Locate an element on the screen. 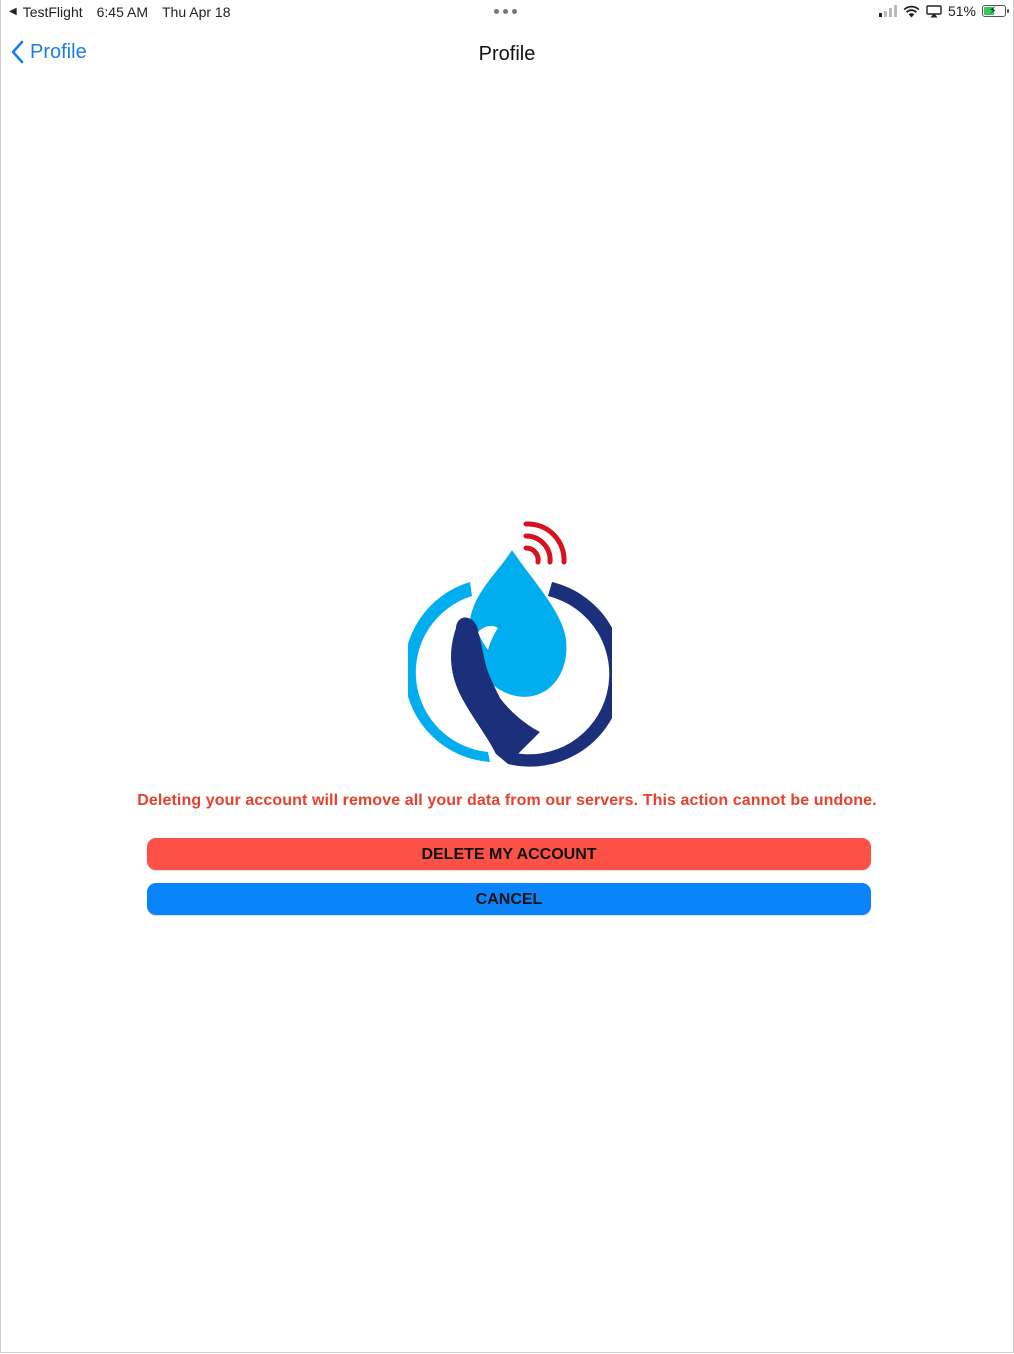  navigation-bar: Profile Profile is located at coordinates (507, 55).